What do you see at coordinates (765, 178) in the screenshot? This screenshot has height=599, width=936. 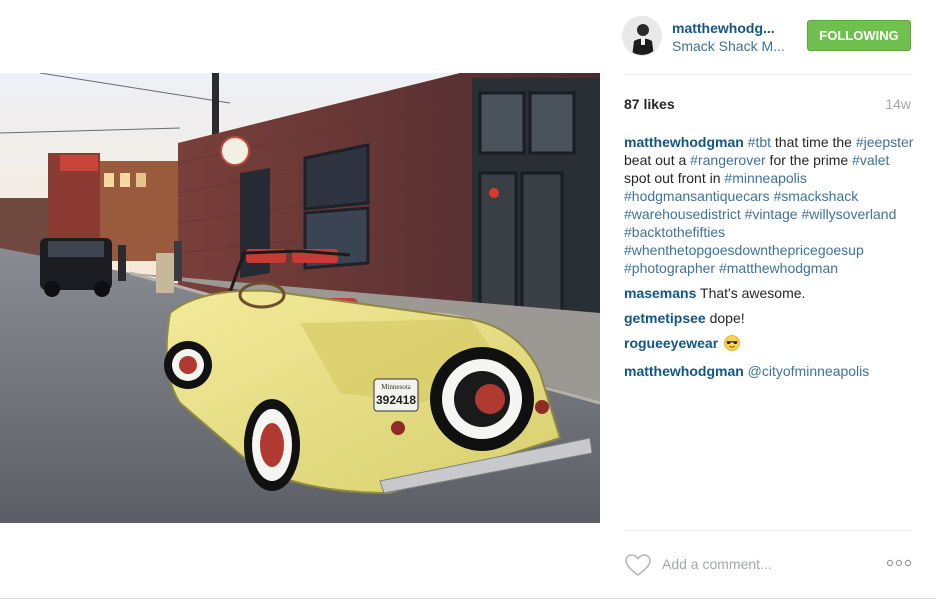 I see `hashtag-link: #minneapolis` at bounding box center [765, 178].